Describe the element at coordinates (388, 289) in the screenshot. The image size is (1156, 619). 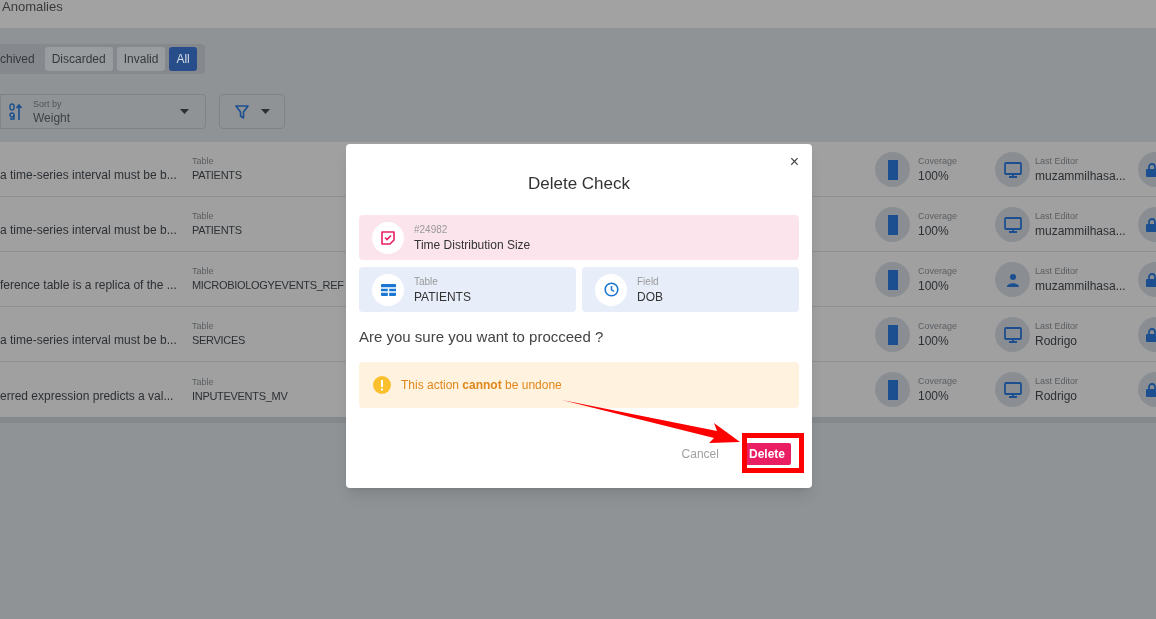
I see `table-icon` at that location.